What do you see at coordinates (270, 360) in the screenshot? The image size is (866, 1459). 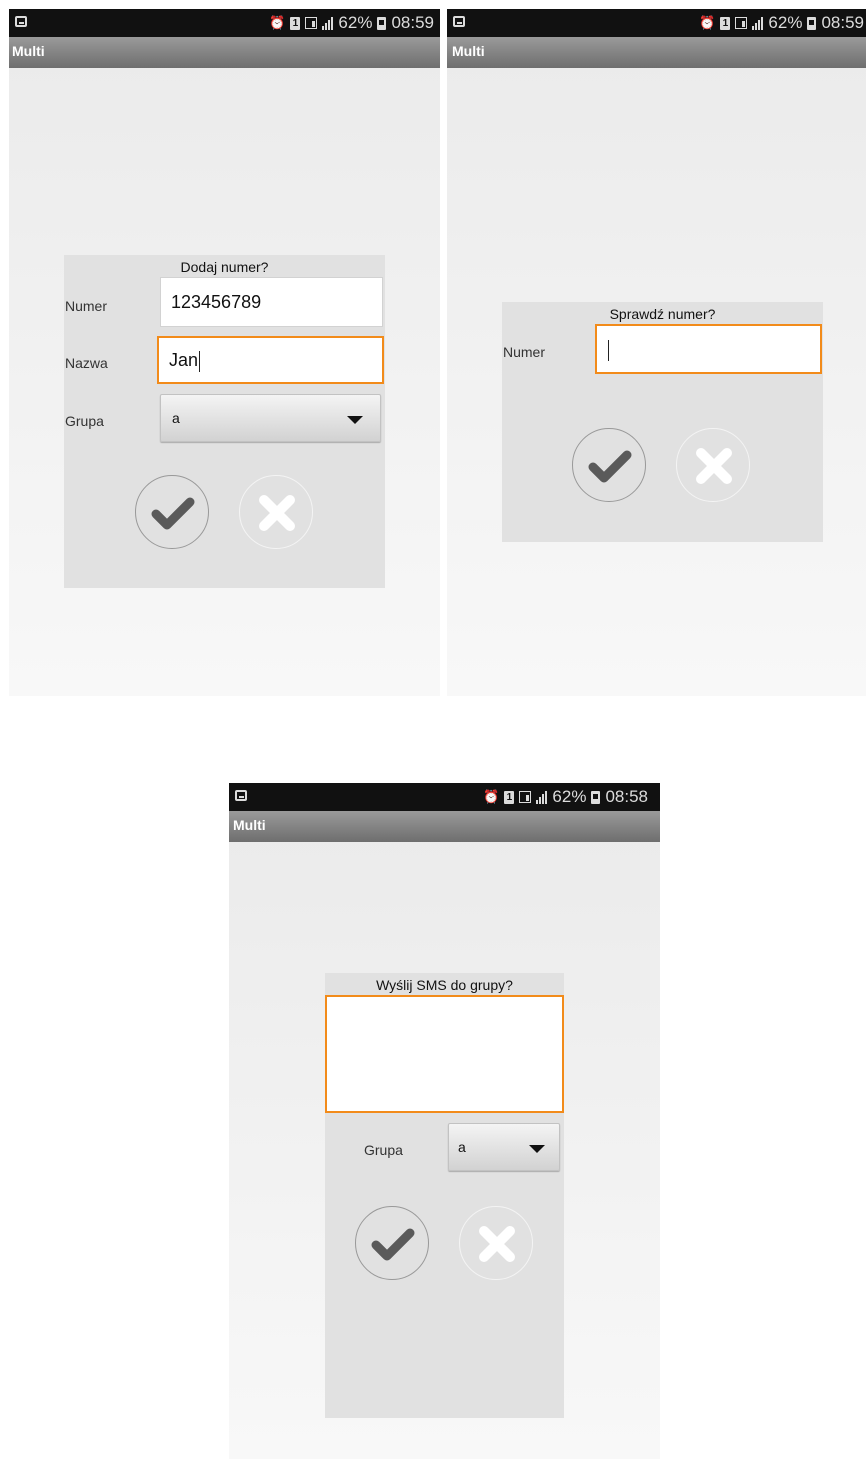 I see `nazwa-input: Jan` at bounding box center [270, 360].